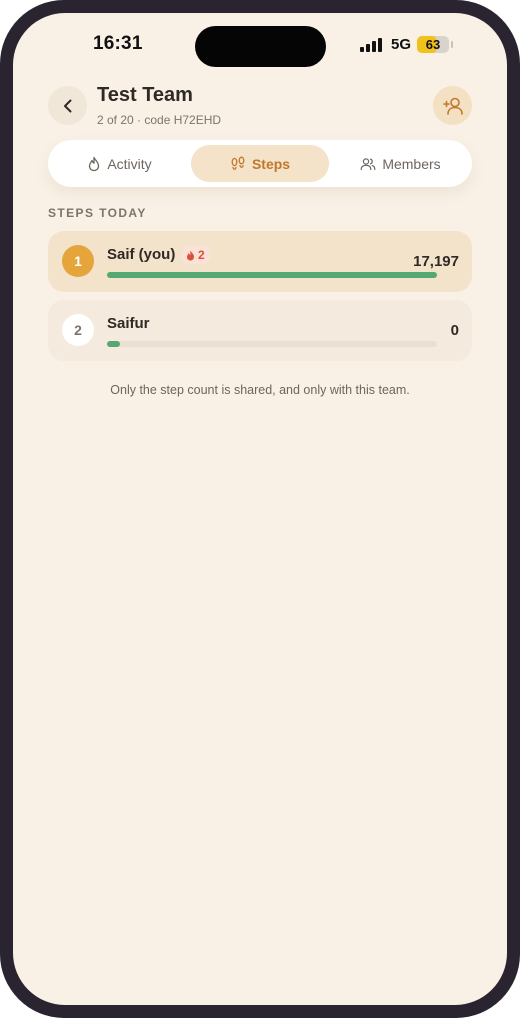 The height and width of the screenshot is (1018, 520). I want to click on leaderboard-row: 1 Saif (you) 2 17,197, so click(260, 261).